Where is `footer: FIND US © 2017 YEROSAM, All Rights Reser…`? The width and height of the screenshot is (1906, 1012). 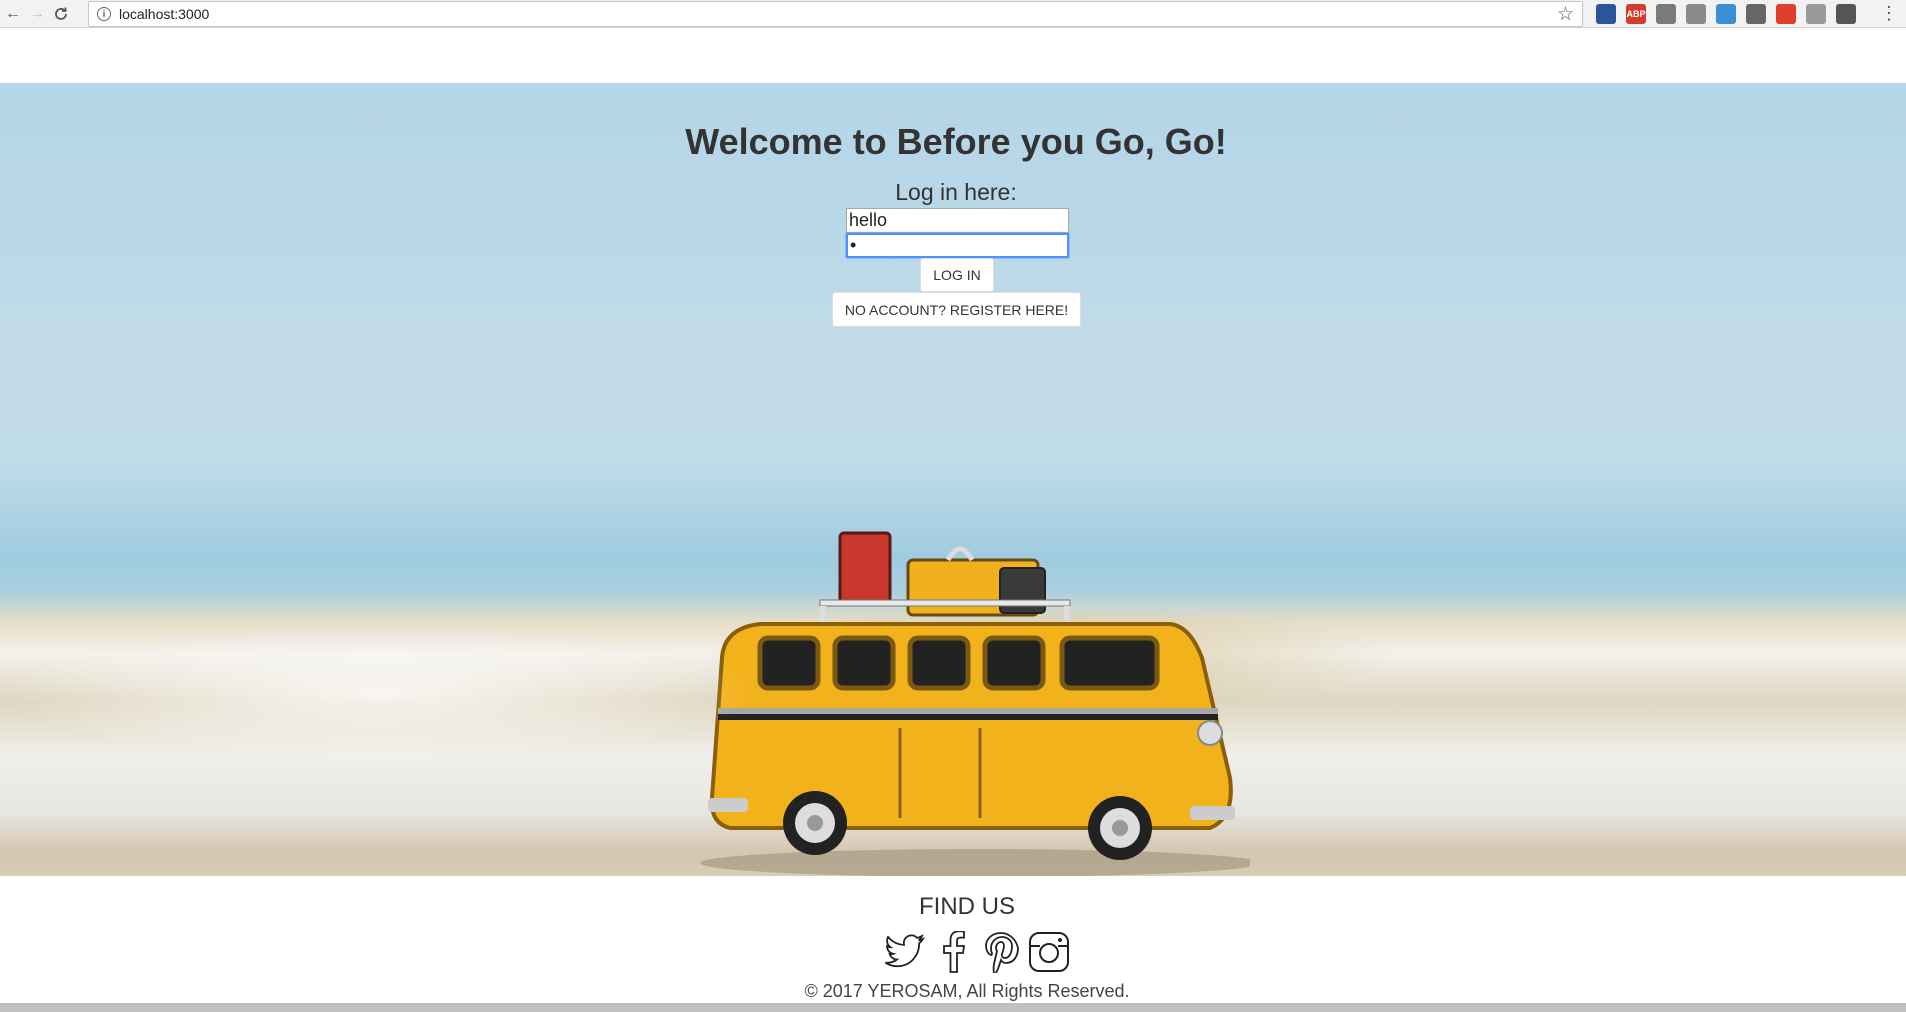 footer: FIND US © 2017 YEROSAM, All Rights Reser… is located at coordinates (953, 944).